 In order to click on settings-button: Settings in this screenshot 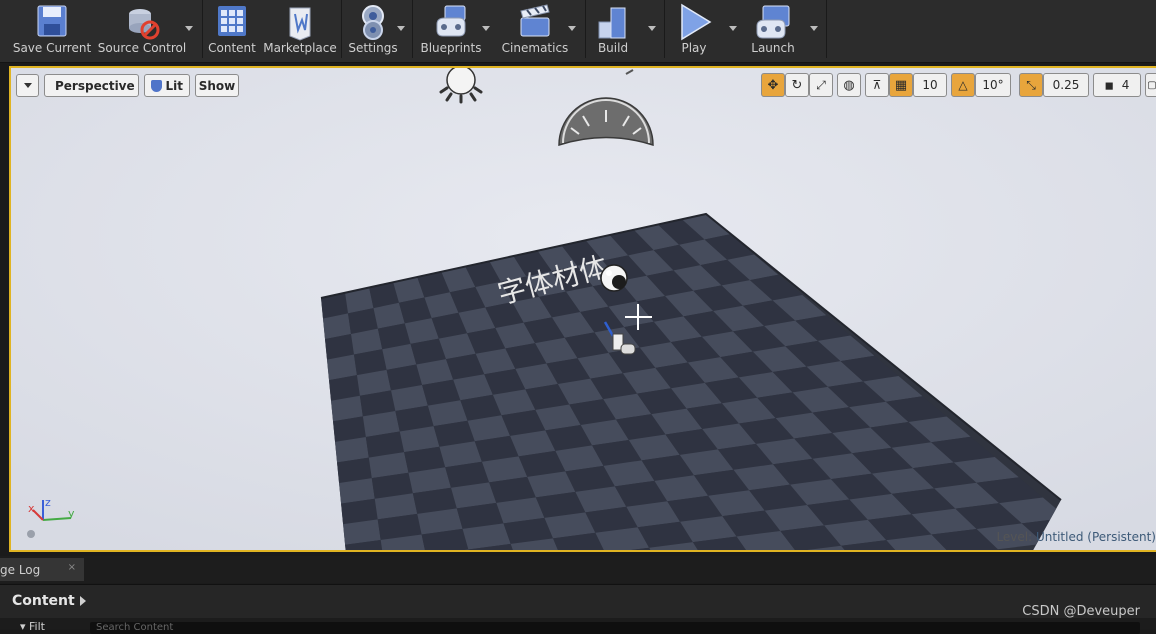, I will do `click(373, 29)`.